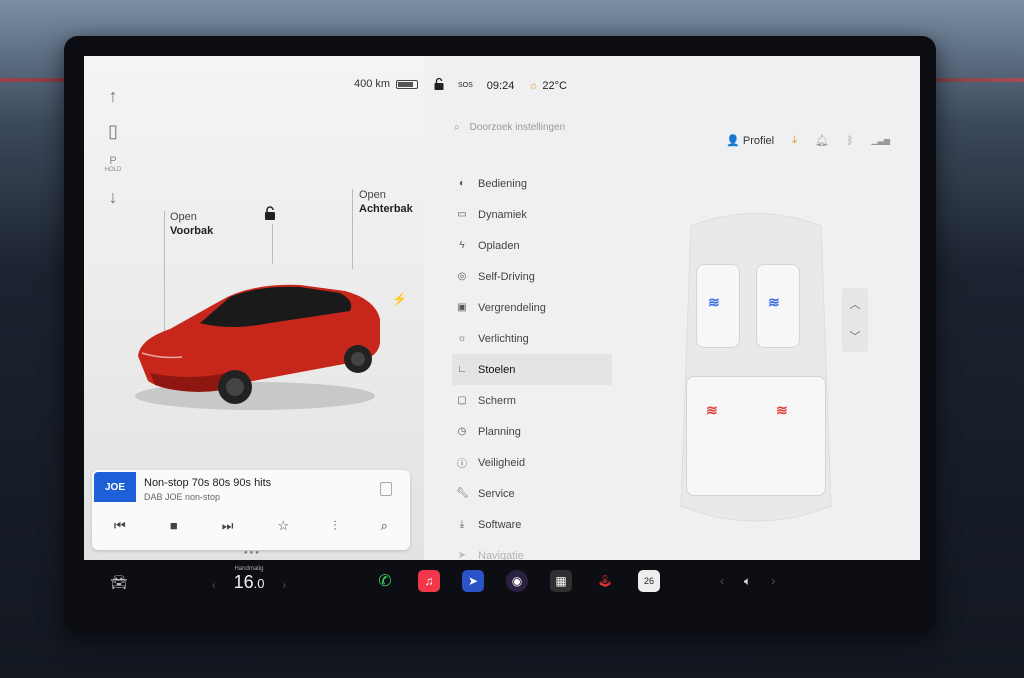  I want to click on menu-item-stoelen: ∟ Stoelen, so click(532, 369).